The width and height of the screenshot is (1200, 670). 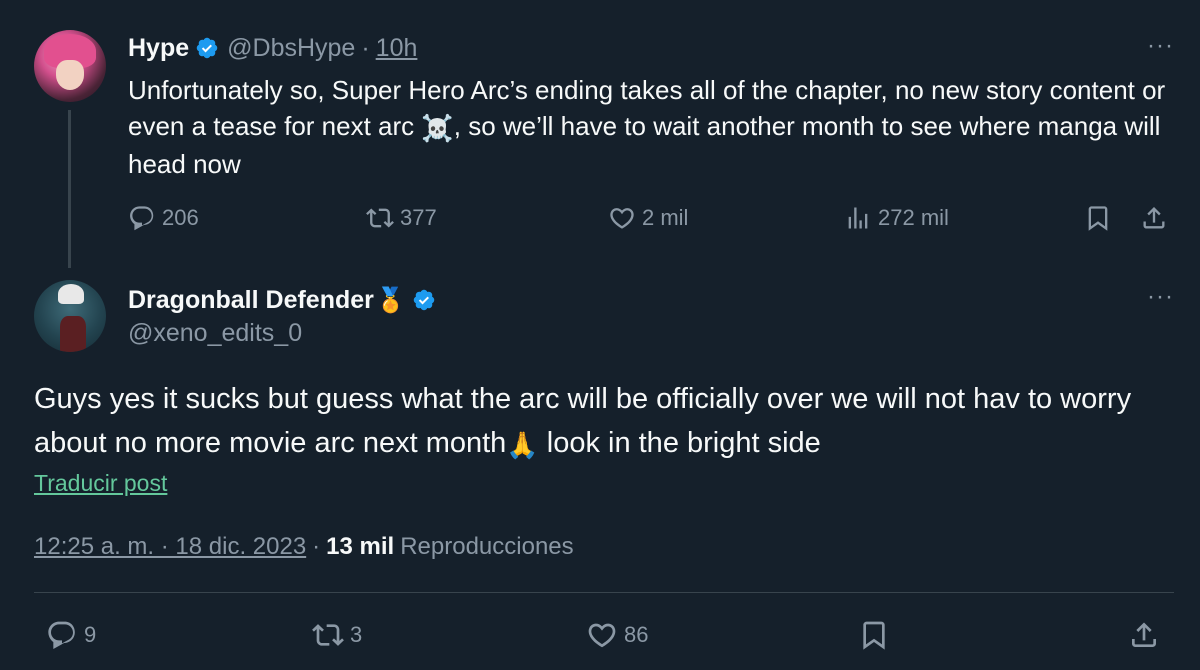 What do you see at coordinates (90, 634) in the screenshot?
I see `reply-count: 9` at bounding box center [90, 634].